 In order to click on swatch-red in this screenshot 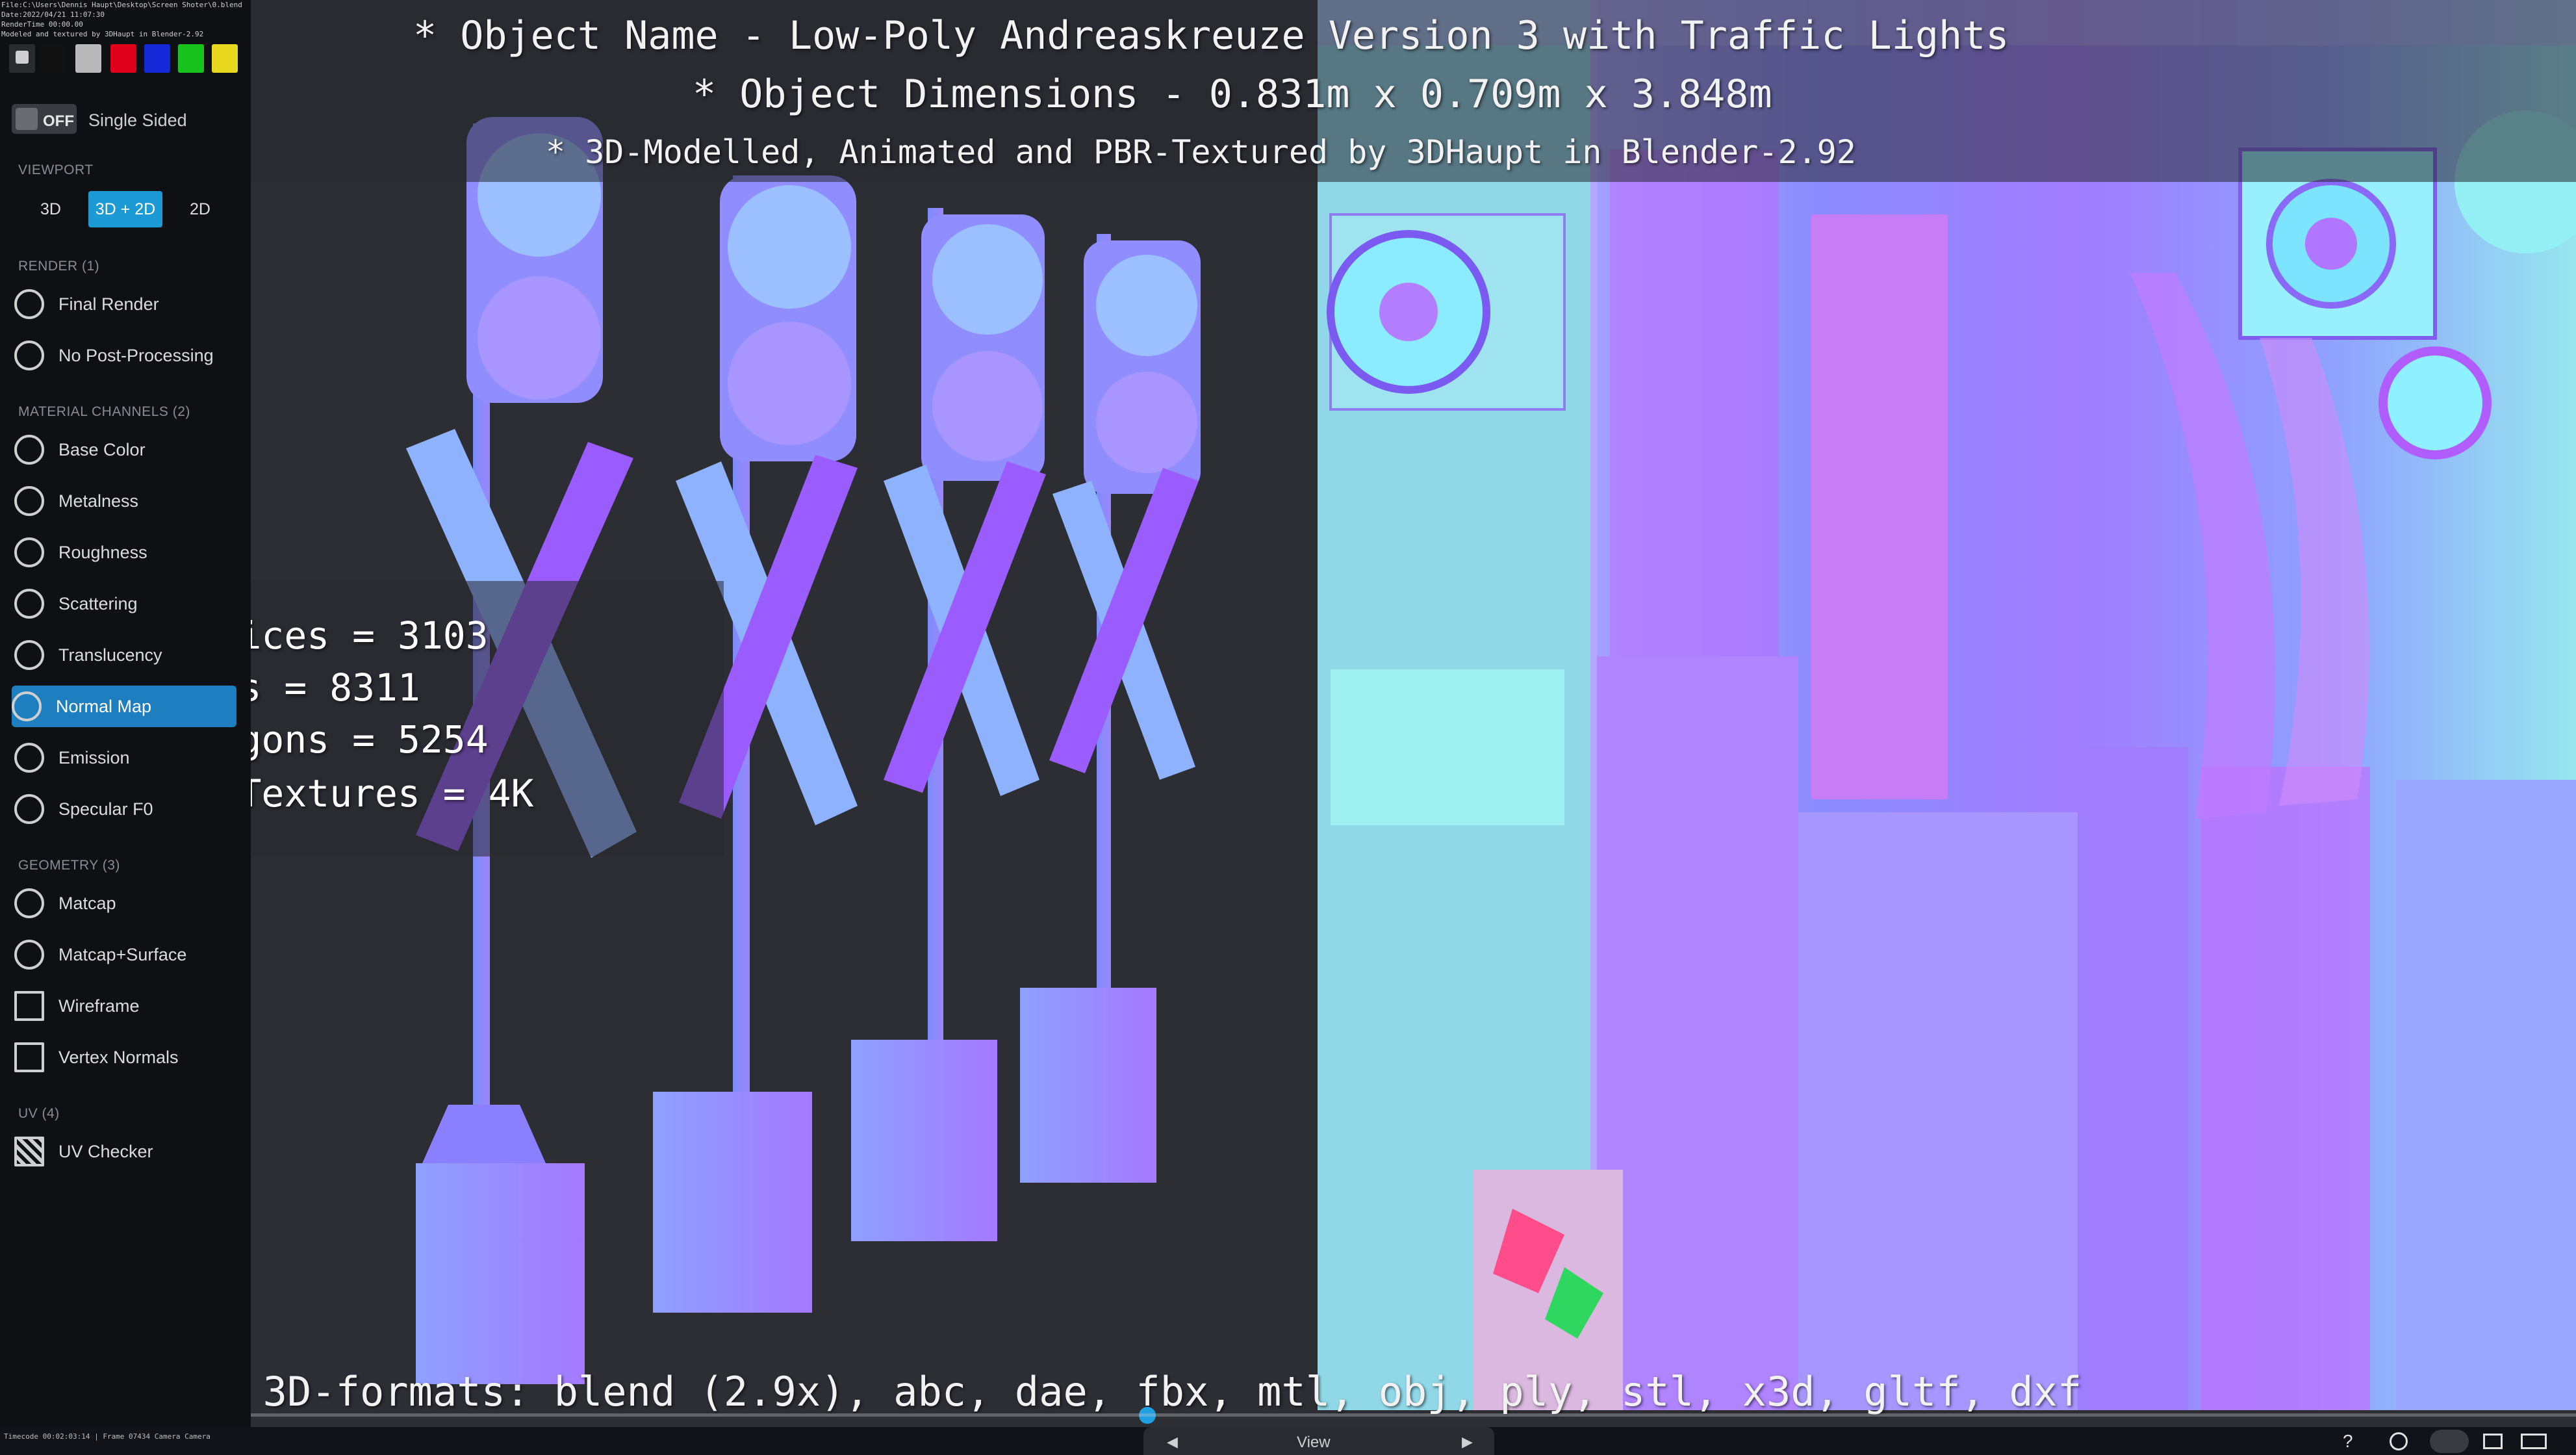, I will do `click(123, 58)`.